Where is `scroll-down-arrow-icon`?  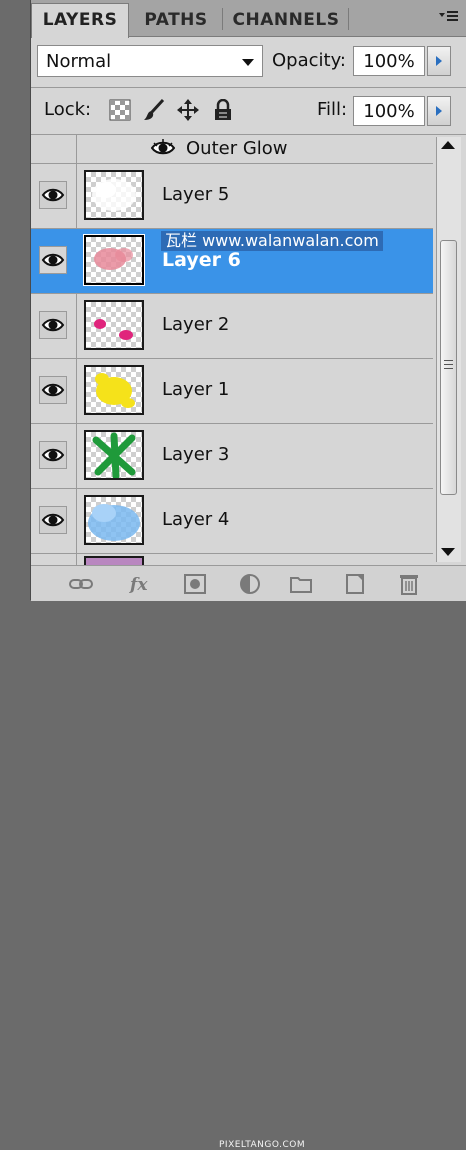
scroll-down-arrow-icon is located at coordinates (448, 552).